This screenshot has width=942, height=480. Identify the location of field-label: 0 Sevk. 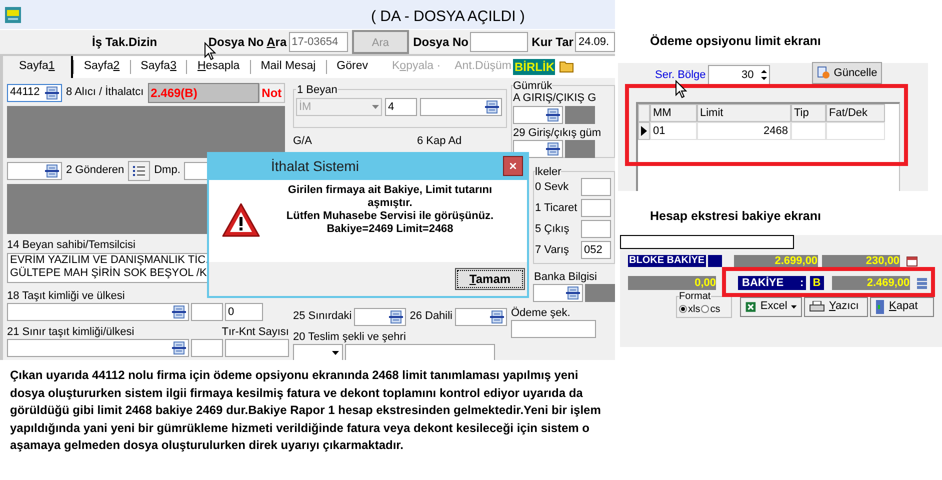
(552, 187).